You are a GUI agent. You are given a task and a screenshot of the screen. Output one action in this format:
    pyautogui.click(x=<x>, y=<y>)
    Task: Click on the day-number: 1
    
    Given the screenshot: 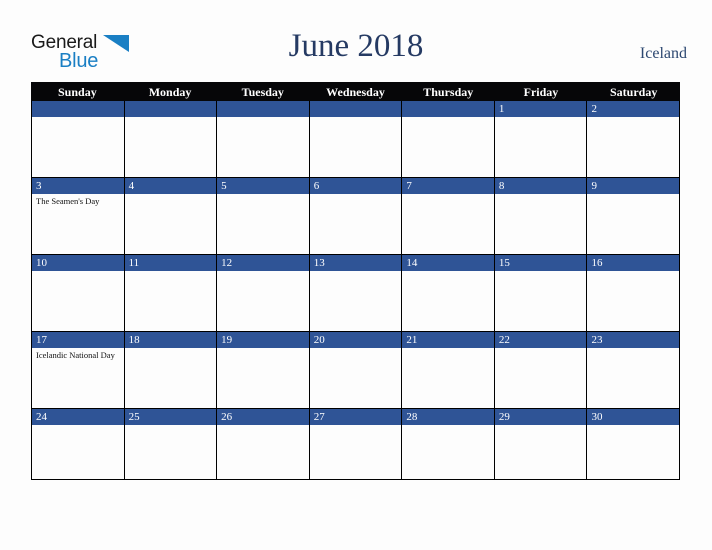 What is the action you would take?
    pyautogui.click(x=501, y=108)
    